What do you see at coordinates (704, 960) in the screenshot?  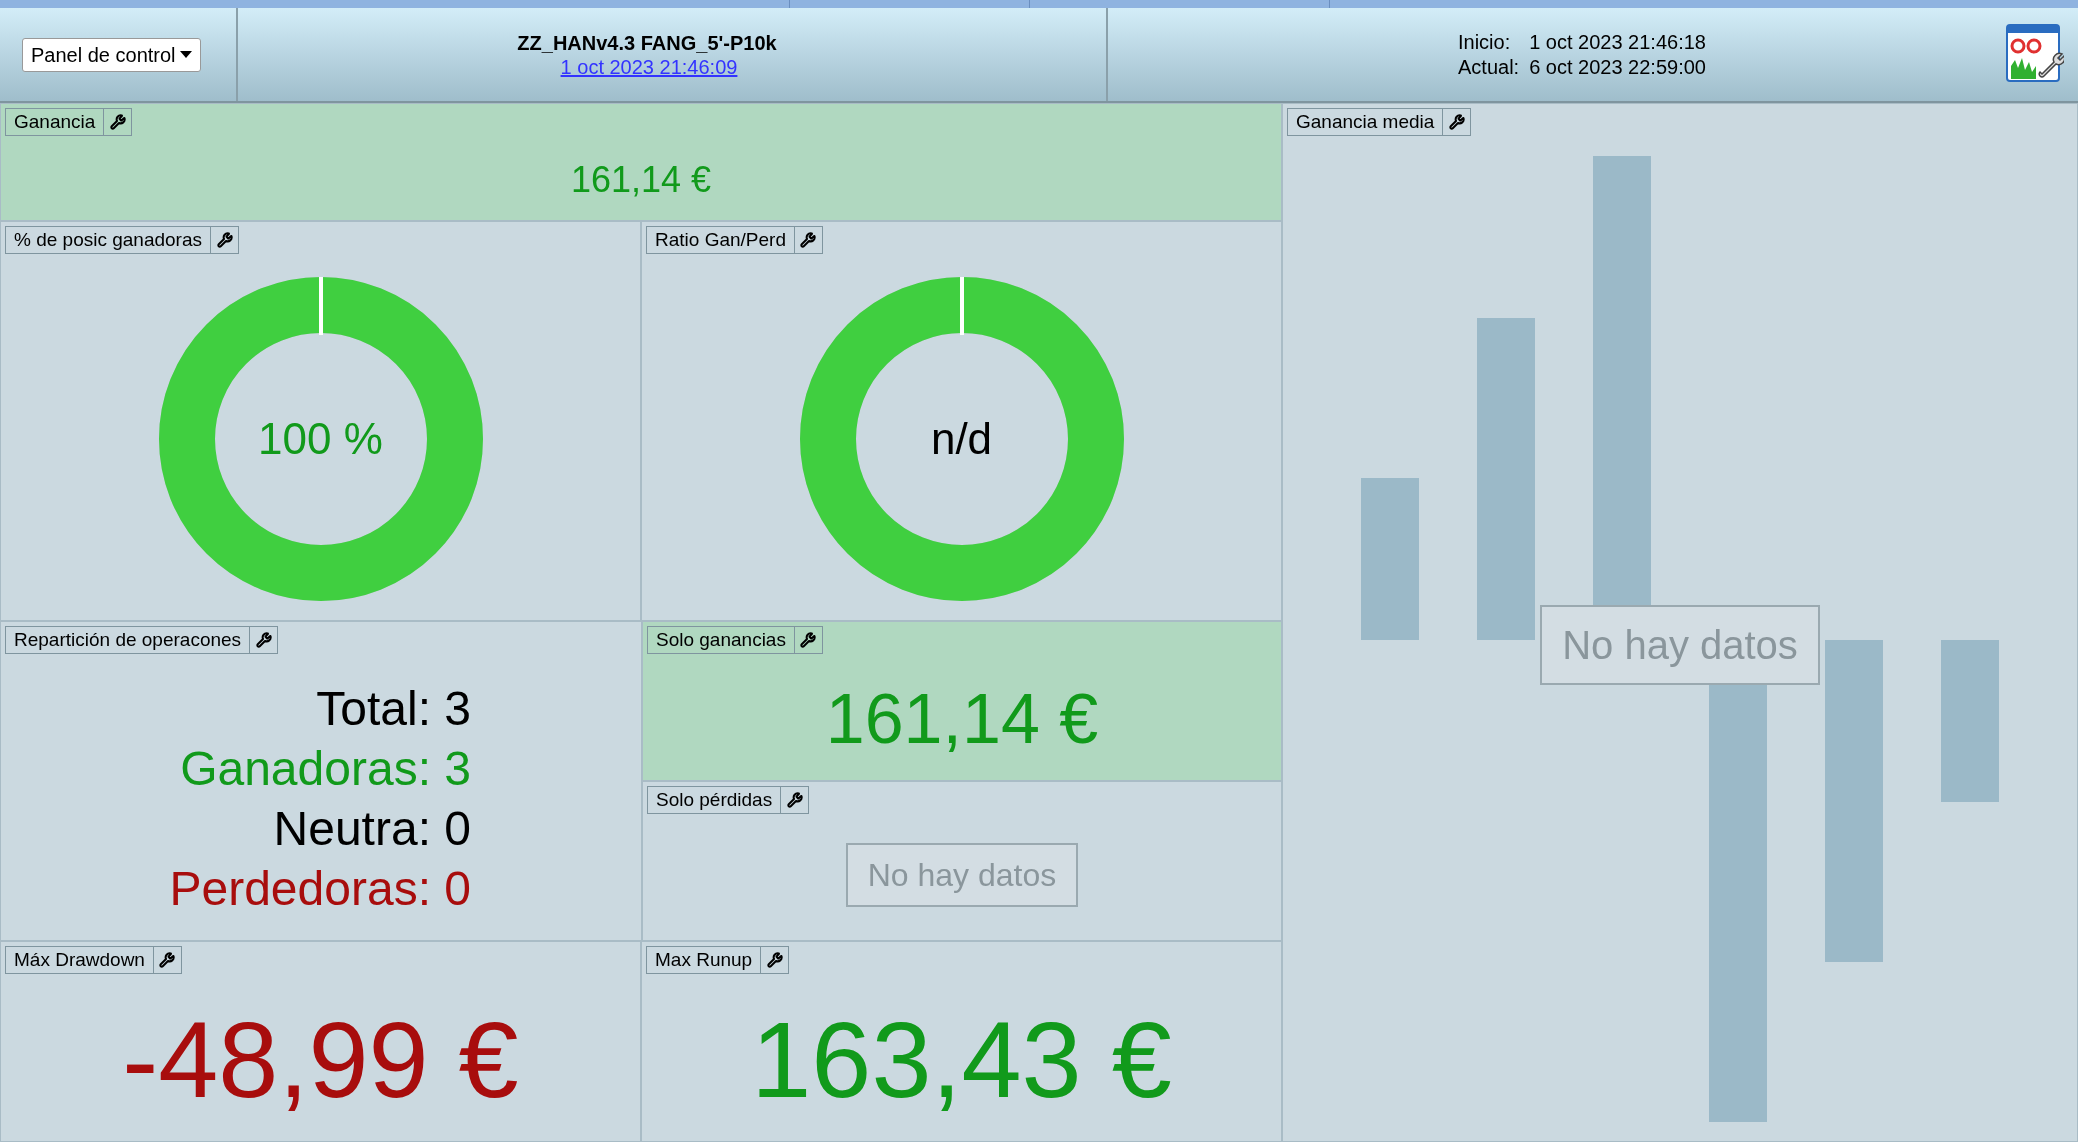 I see `panel-title: Max Runup` at bounding box center [704, 960].